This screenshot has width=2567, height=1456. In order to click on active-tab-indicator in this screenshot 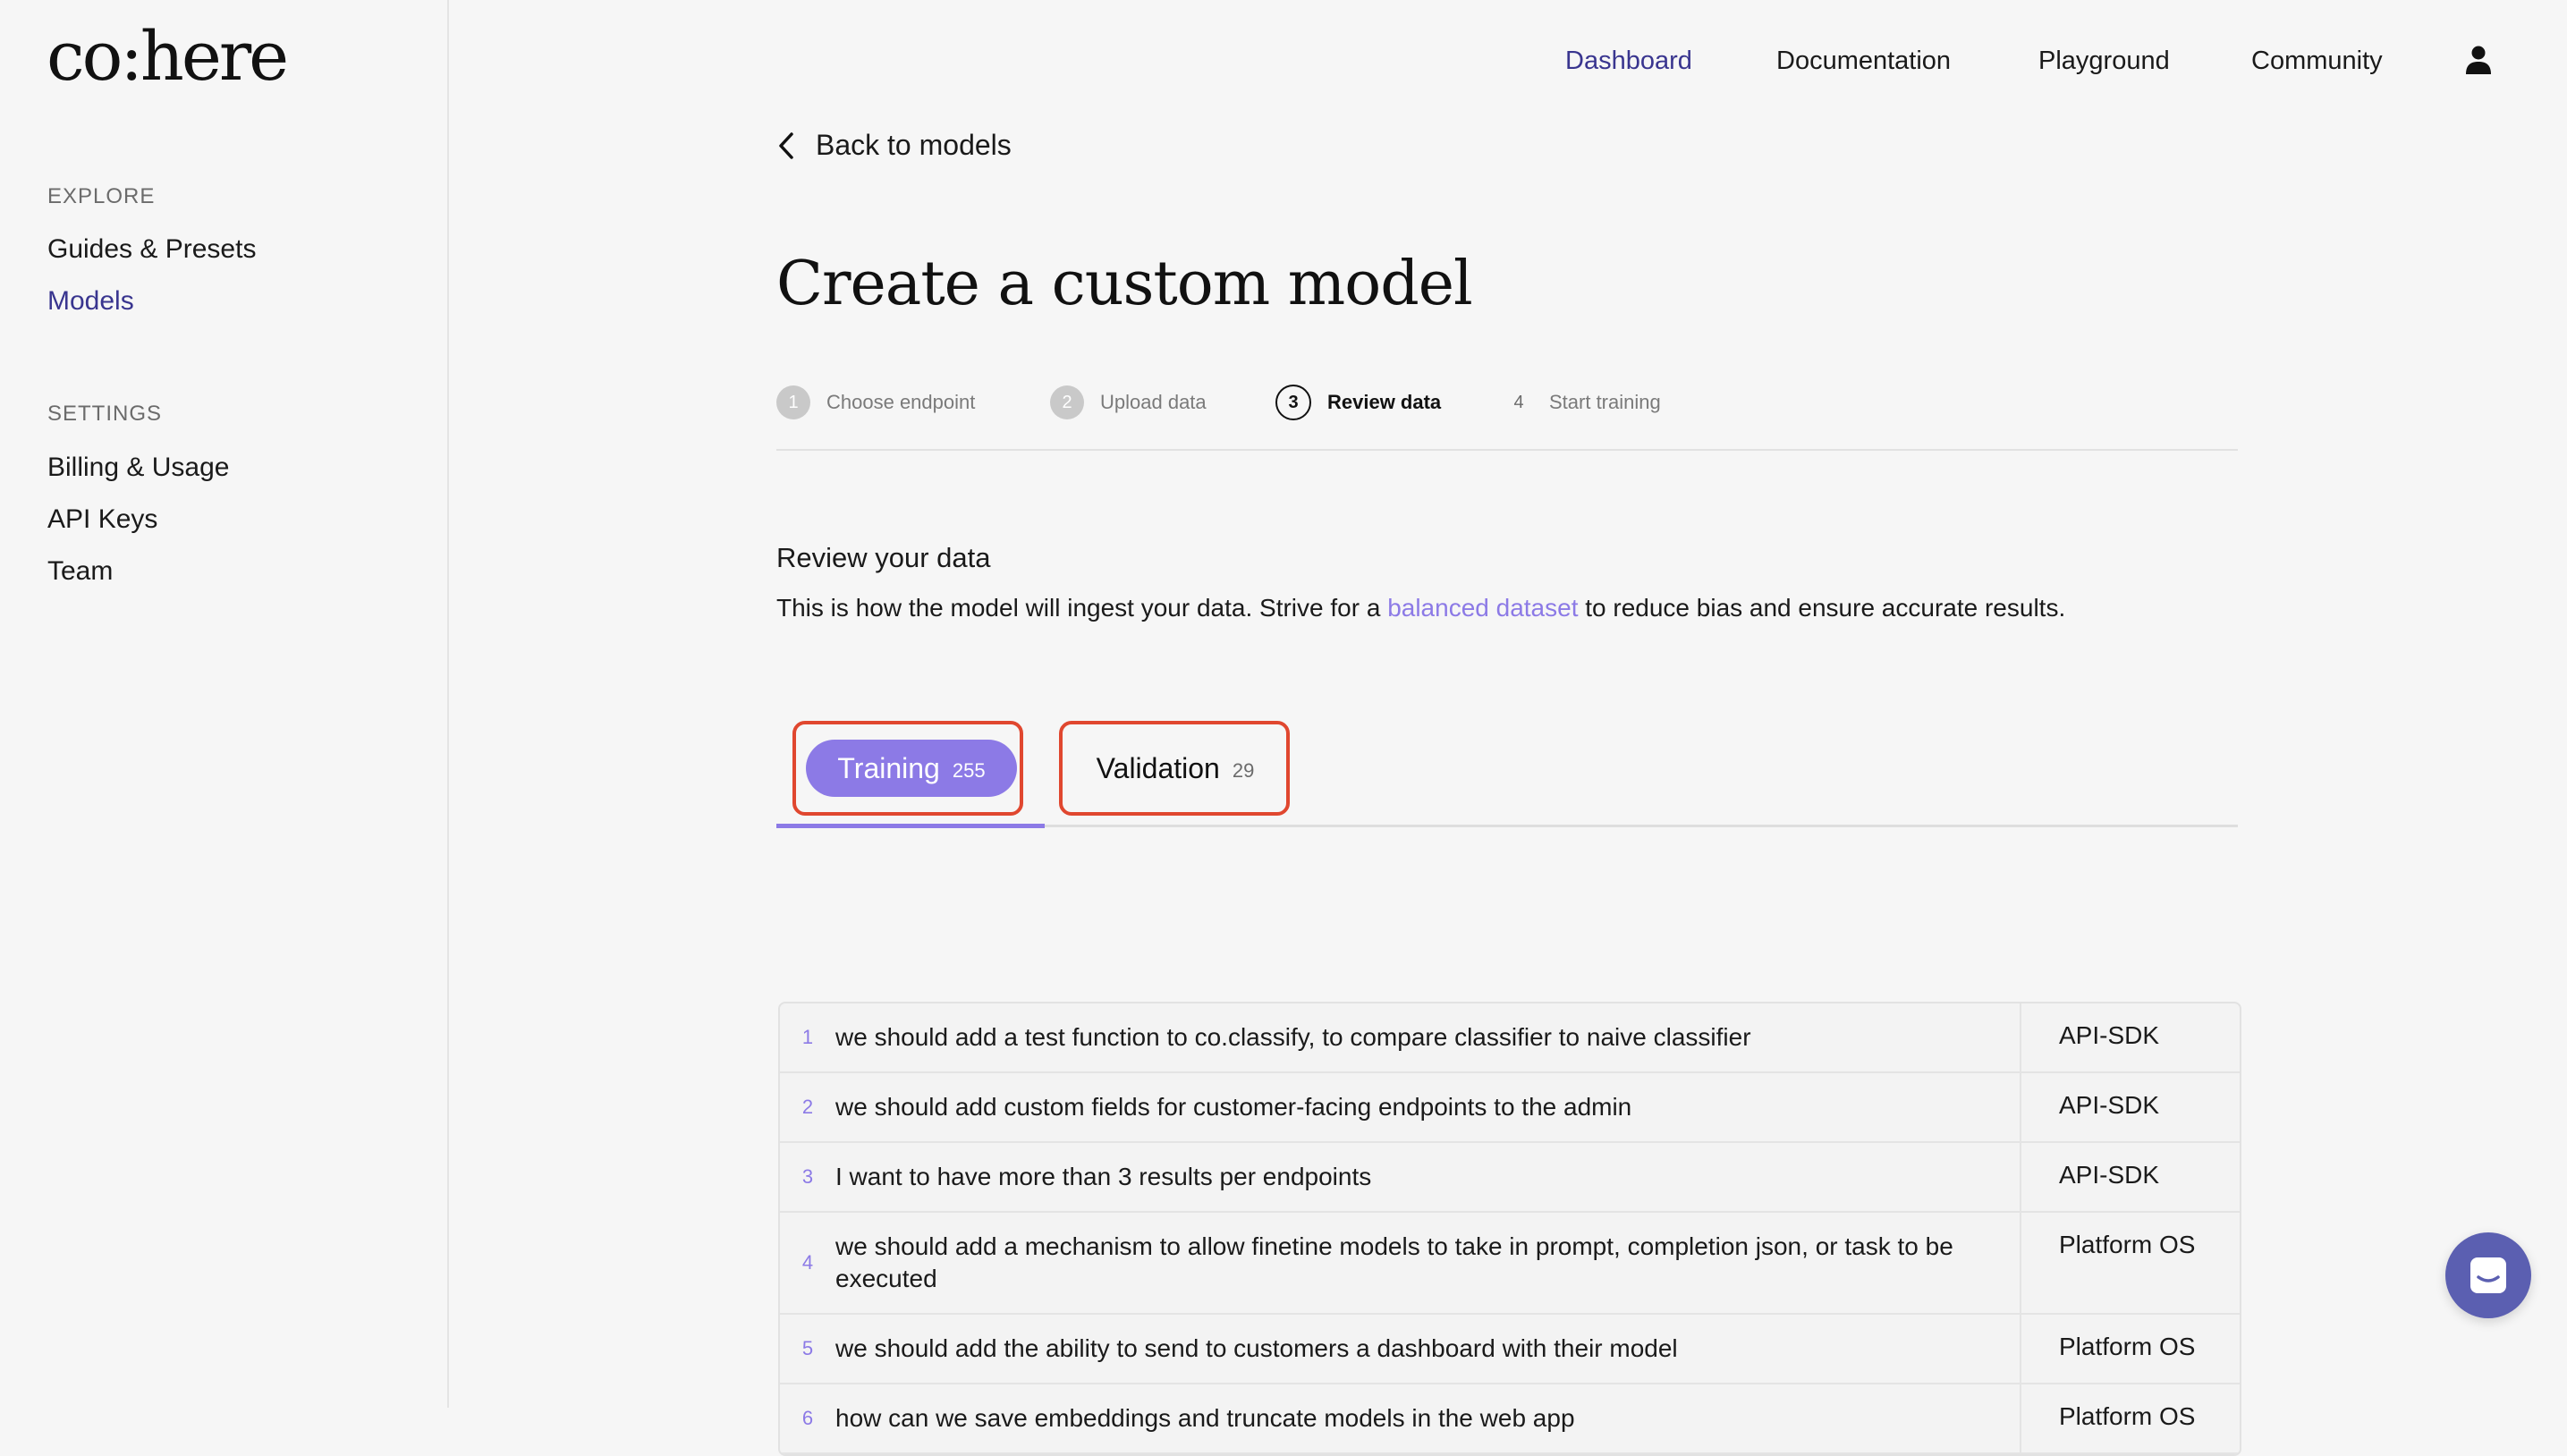, I will do `click(910, 826)`.